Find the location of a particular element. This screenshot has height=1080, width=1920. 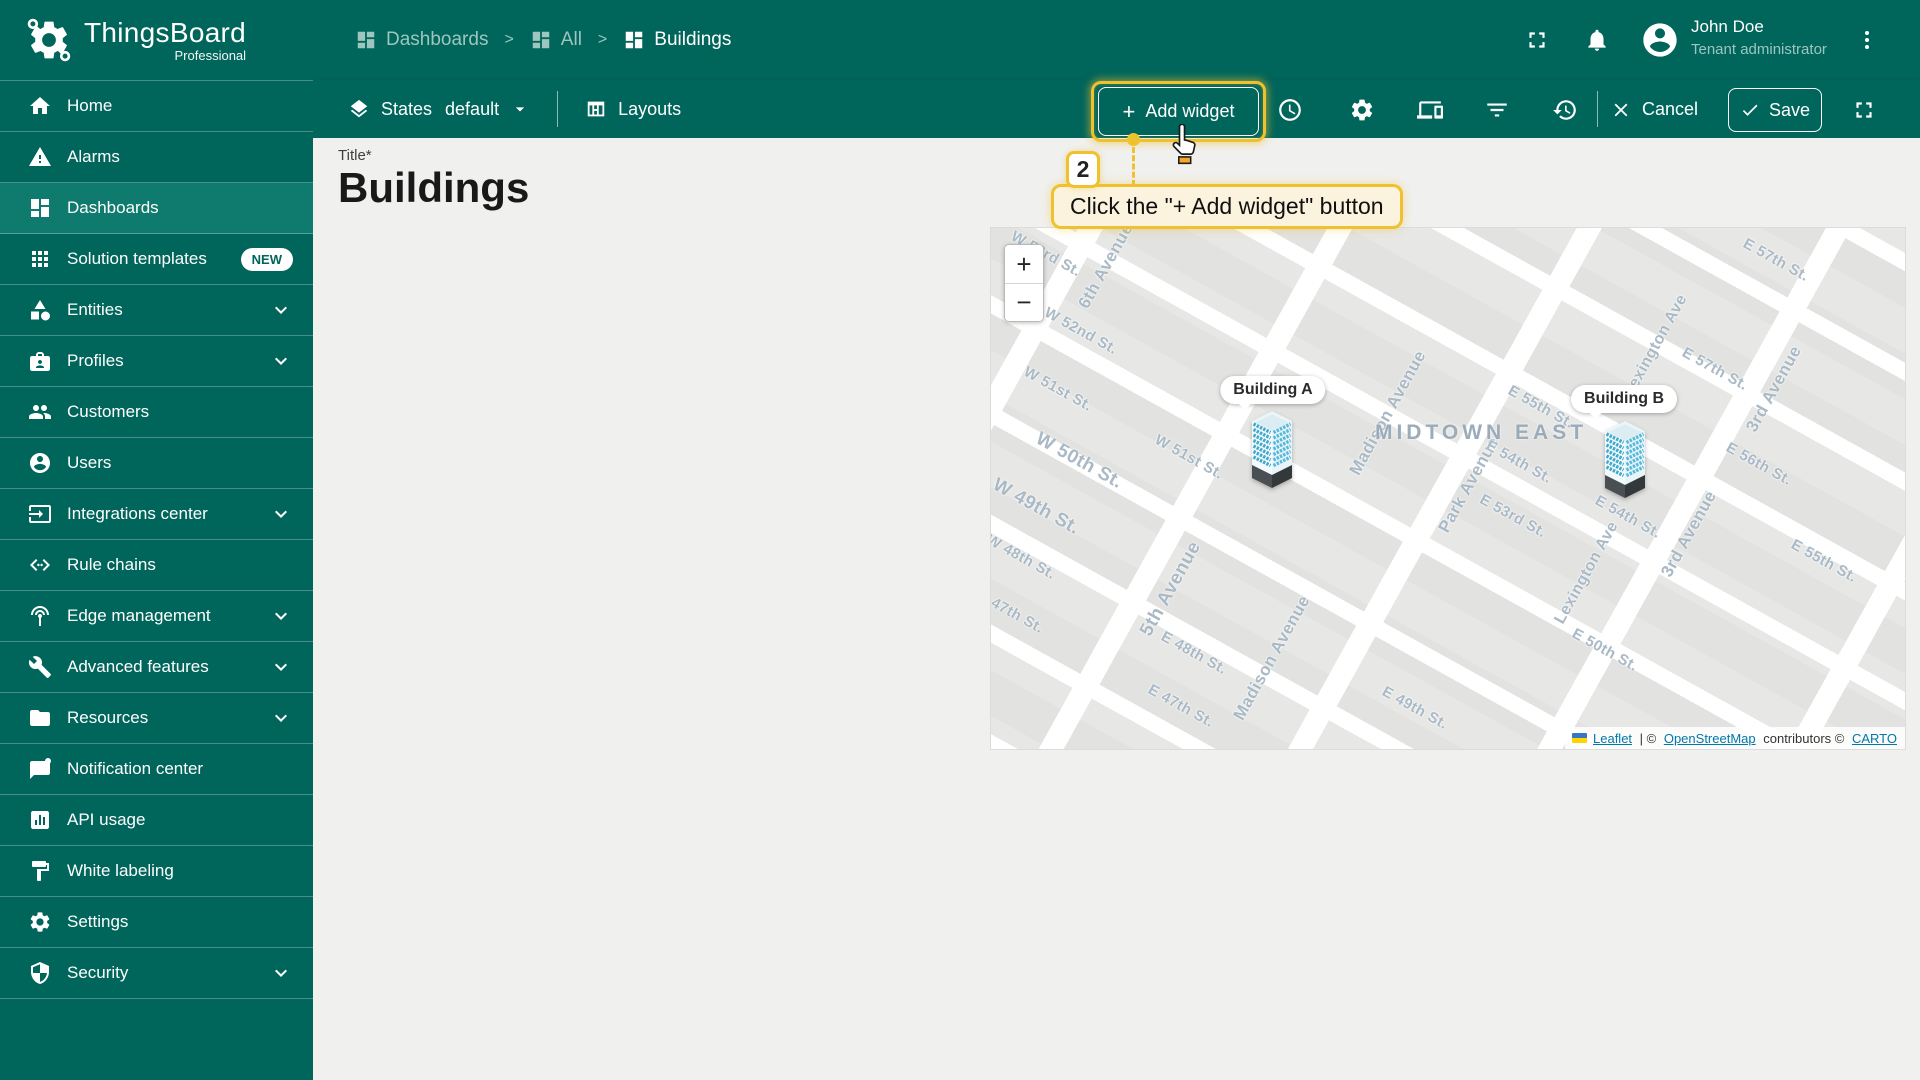

sidebar-item-security: Security is located at coordinates (156, 973).